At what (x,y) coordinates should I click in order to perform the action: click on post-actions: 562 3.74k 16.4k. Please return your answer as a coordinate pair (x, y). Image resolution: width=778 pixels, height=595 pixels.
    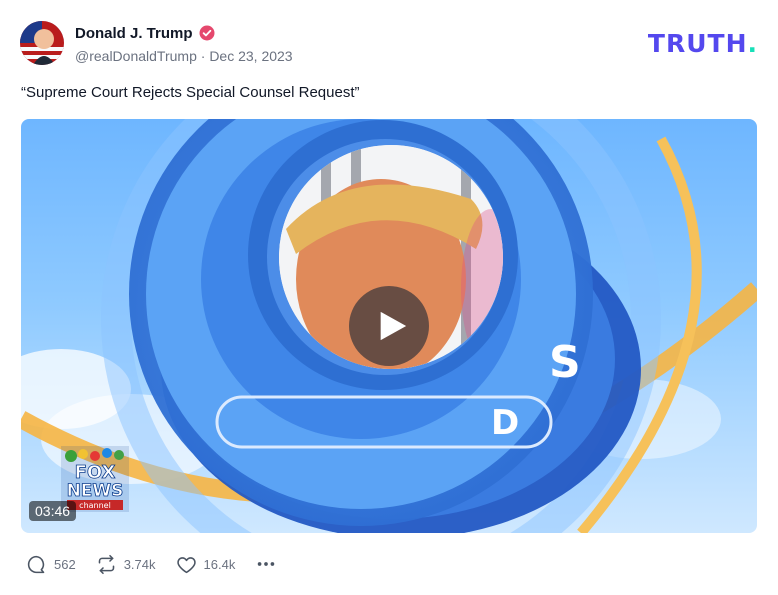
    Looking at the image, I should click on (151, 564).